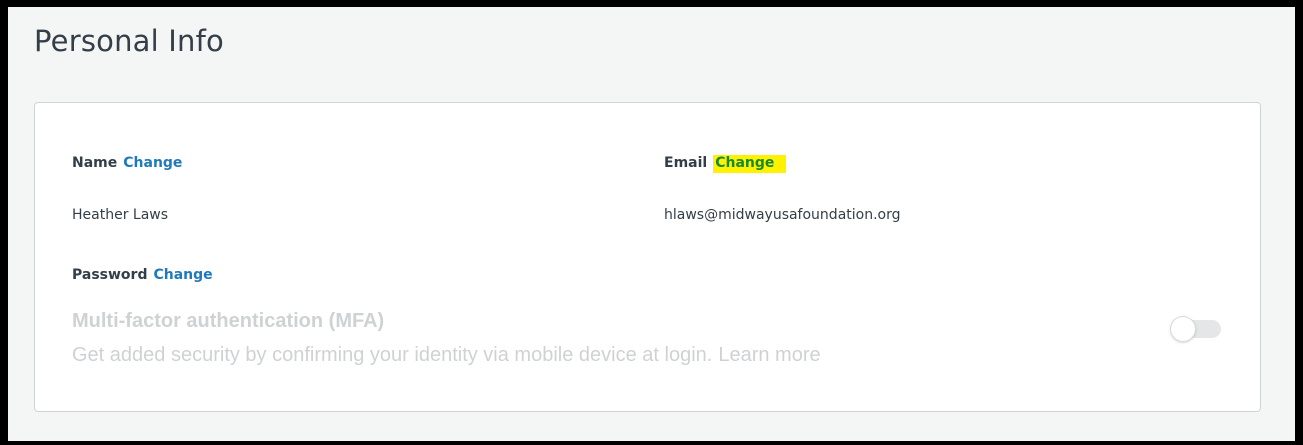 The width and height of the screenshot is (1303, 445). I want to click on name-value: Heather Laws, so click(120, 215).